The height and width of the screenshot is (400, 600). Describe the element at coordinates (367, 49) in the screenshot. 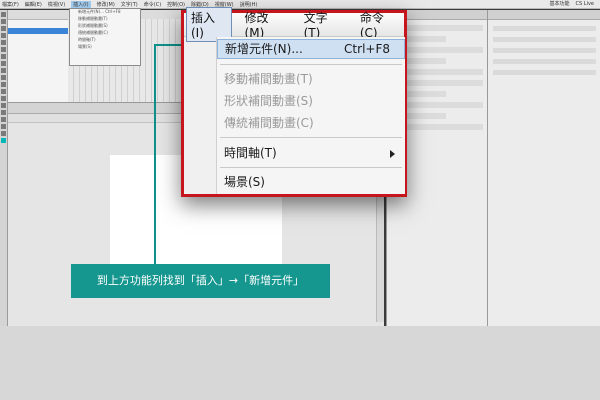

I see `menu-item-shortcut: Ctrl+F8` at that location.